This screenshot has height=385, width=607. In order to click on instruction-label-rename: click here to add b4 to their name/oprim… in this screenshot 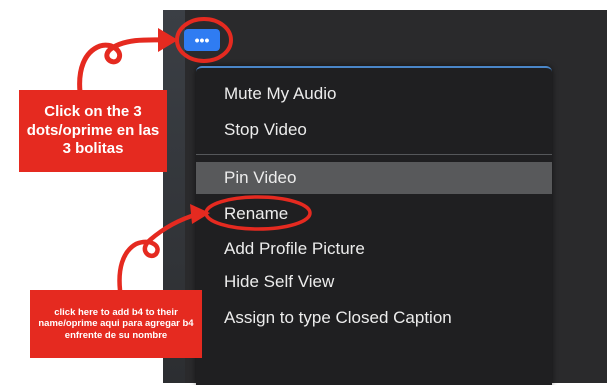, I will do `click(116, 324)`.